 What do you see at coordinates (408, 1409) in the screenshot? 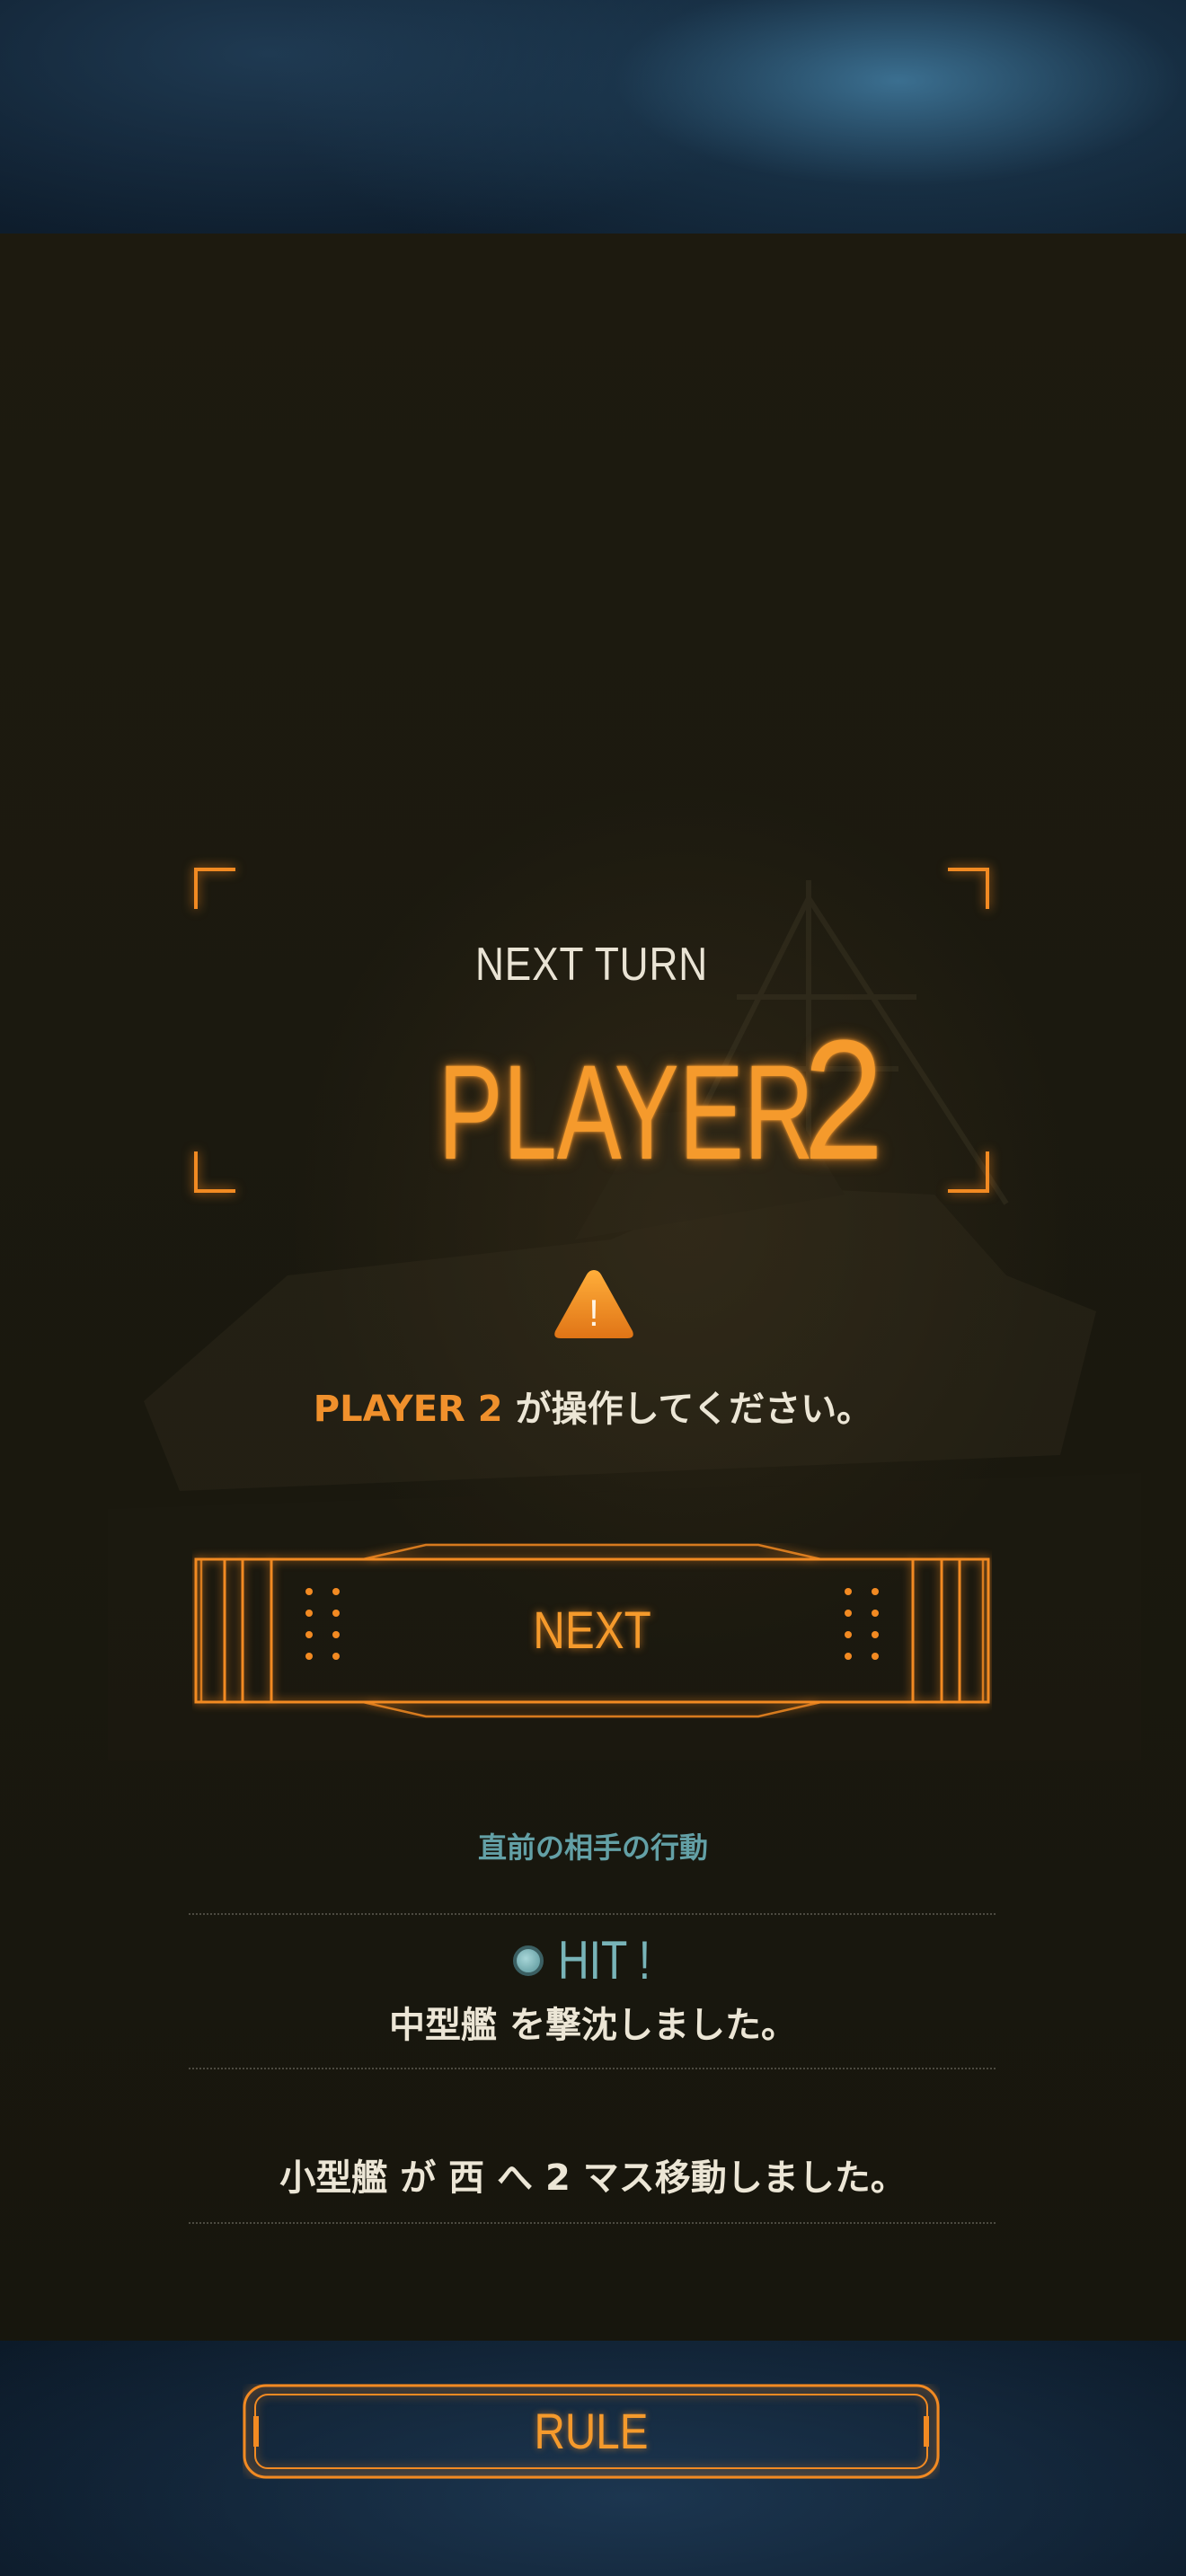
I see `instruction-player: PLAYER 2` at bounding box center [408, 1409].